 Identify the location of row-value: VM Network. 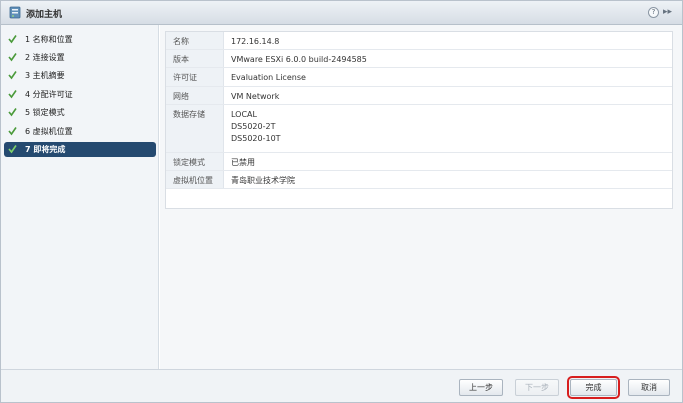
(255, 96).